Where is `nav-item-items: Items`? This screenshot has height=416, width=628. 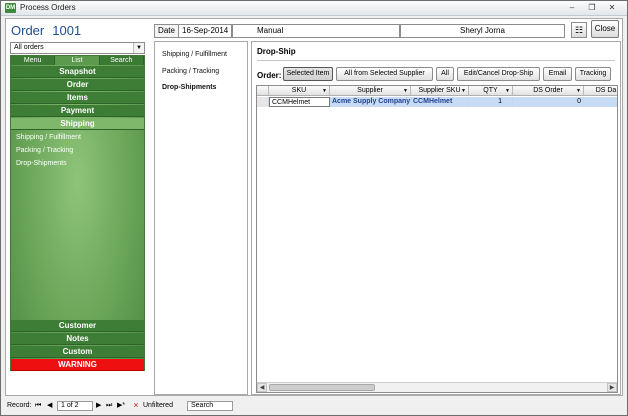 nav-item-items: Items is located at coordinates (77, 98).